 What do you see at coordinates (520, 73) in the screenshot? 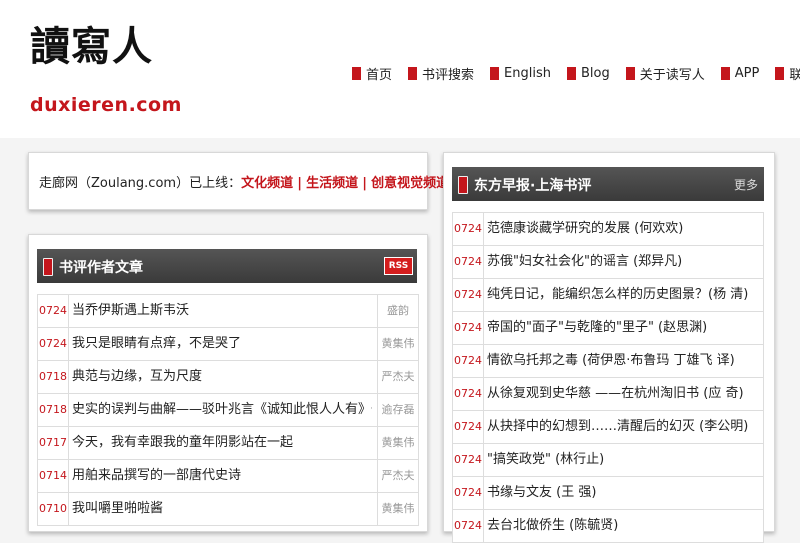
I see `nav-item-english: English` at bounding box center [520, 73].